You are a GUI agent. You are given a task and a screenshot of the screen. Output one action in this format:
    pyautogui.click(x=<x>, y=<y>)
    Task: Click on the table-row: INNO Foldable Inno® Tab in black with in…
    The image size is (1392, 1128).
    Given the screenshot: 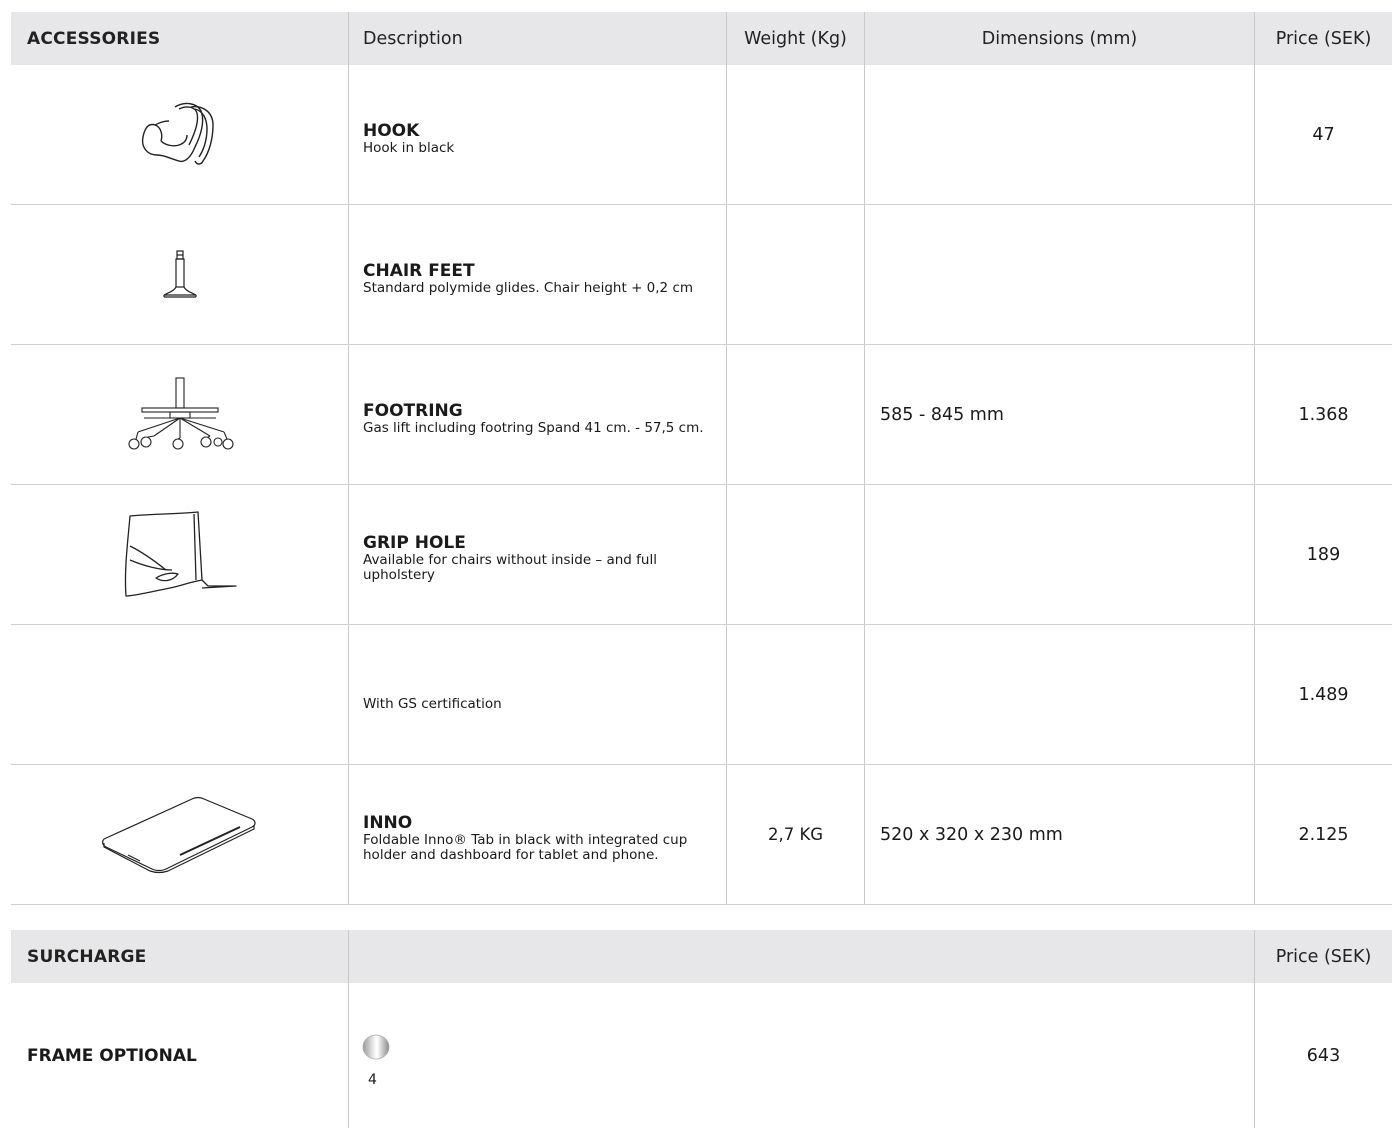 What is the action you would take?
    pyautogui.click(x=701, y=835)
    